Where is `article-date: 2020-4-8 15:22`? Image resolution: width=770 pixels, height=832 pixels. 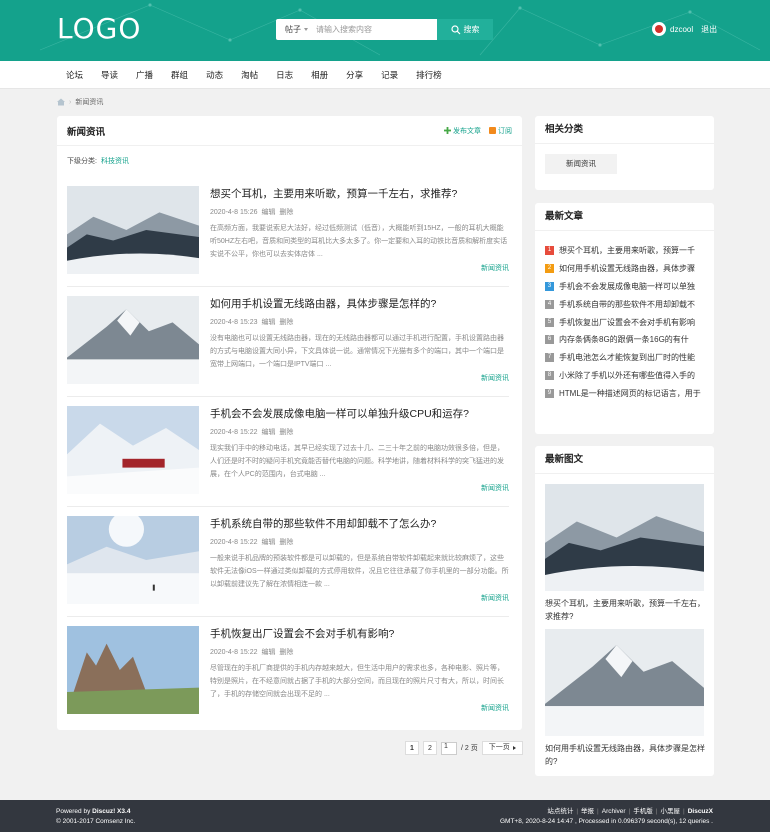
article-date: 2020-4-8 15:22 is located at coordinates (234, 542).